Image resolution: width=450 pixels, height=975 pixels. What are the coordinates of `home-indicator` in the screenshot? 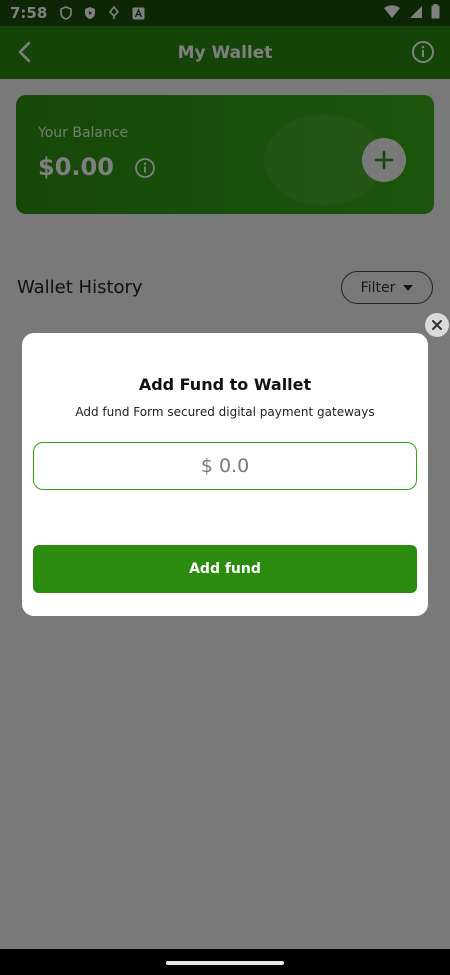 It's located at (225, 963).